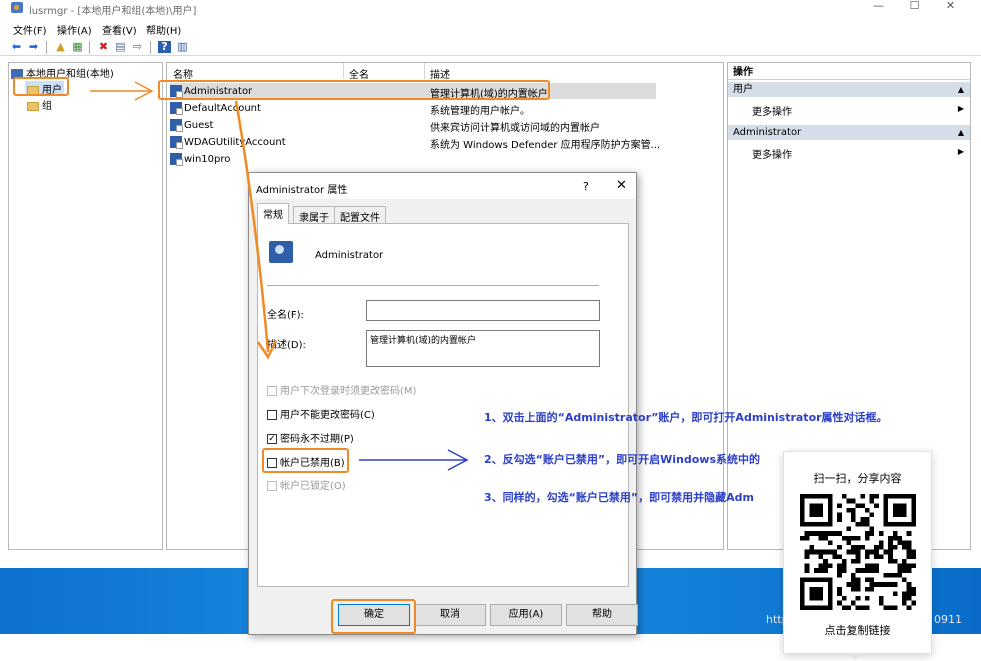  What do you see at coordinates (305, 460) in the screenshot?
I see `highlight-disabled-checkbox` at bounding box center [305, 460].